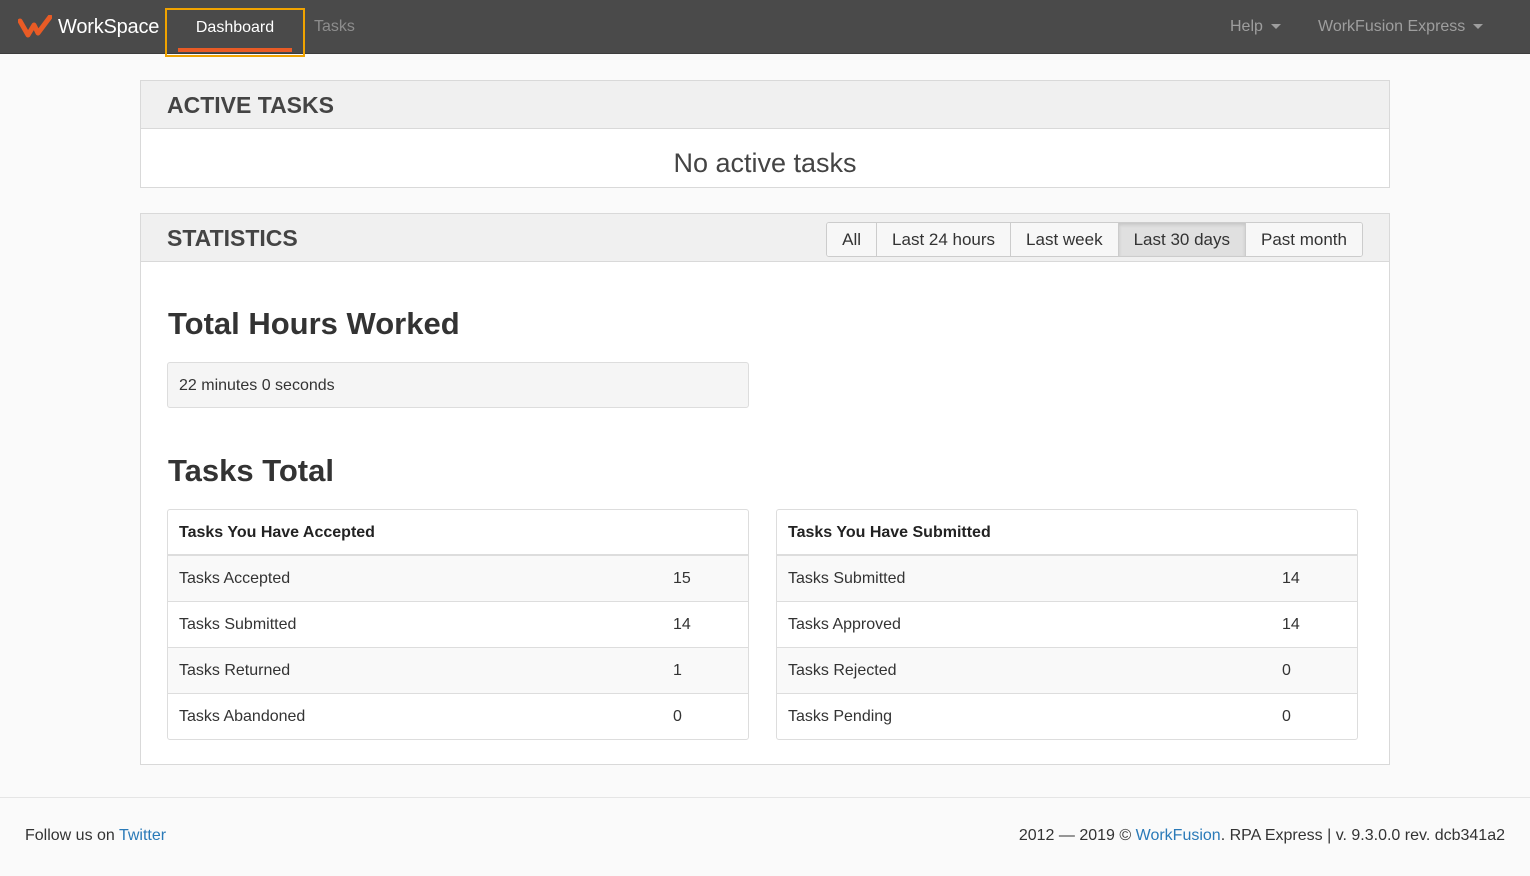 This screenshot has width=1530, height=876. I want to click on brand-link: WorkSpace, so click(88, 27).